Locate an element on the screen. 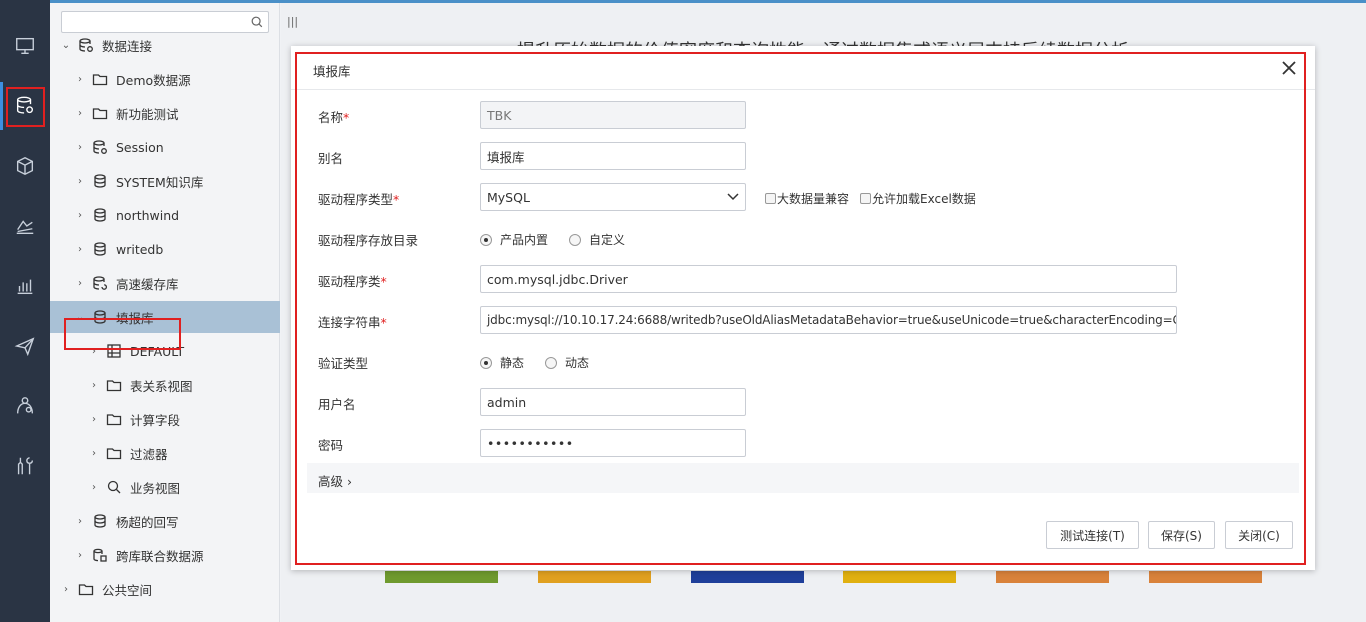 This screenshot has width=1366, height=622. left-rail is located at coordinates (25, 311).